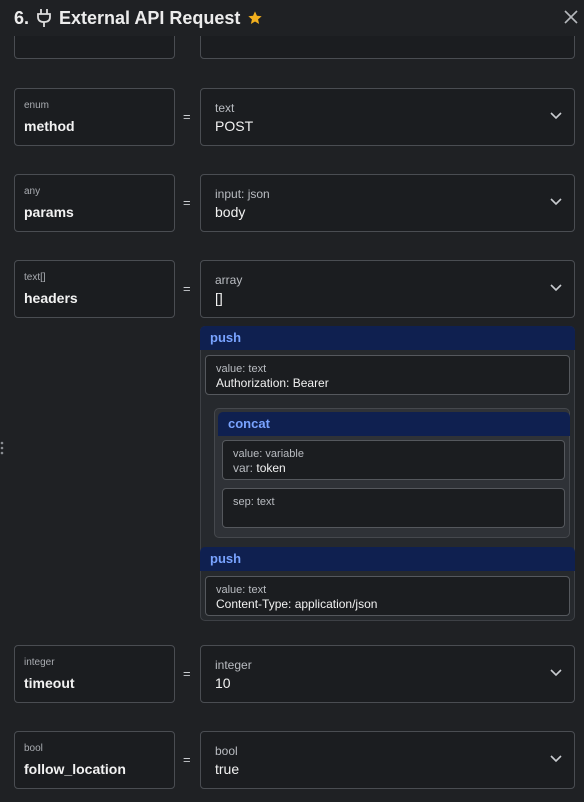 This screenshot has height=802, width=584. I want to click on push-value-field: value: text Authorization: Bearer, so click(387, 375).